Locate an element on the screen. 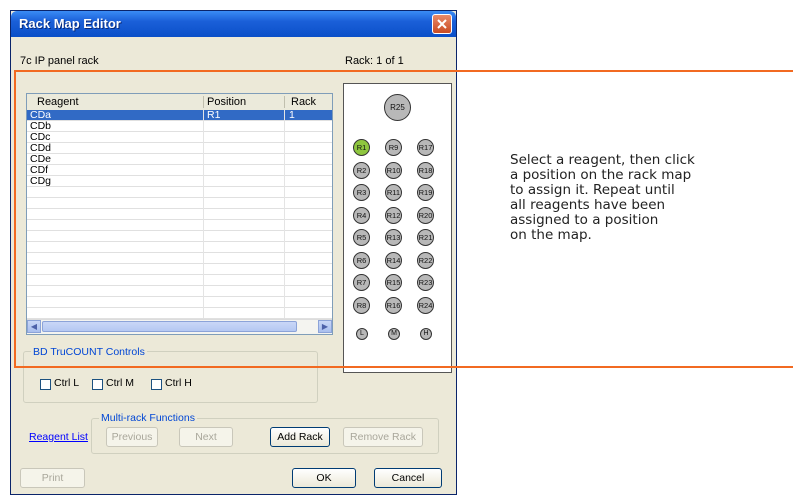 The width and height of the screenshot is (793, 495). table-row: CDb is located at coordinates (179, 126).